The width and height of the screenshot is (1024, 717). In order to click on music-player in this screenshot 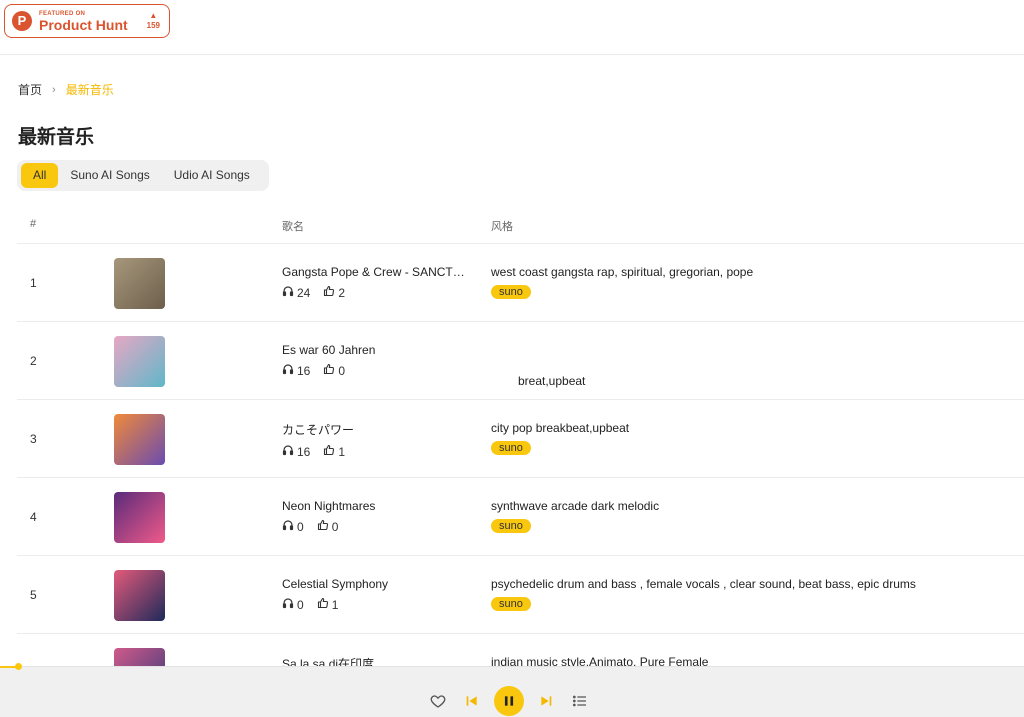, I will do `click(512, 690)`.